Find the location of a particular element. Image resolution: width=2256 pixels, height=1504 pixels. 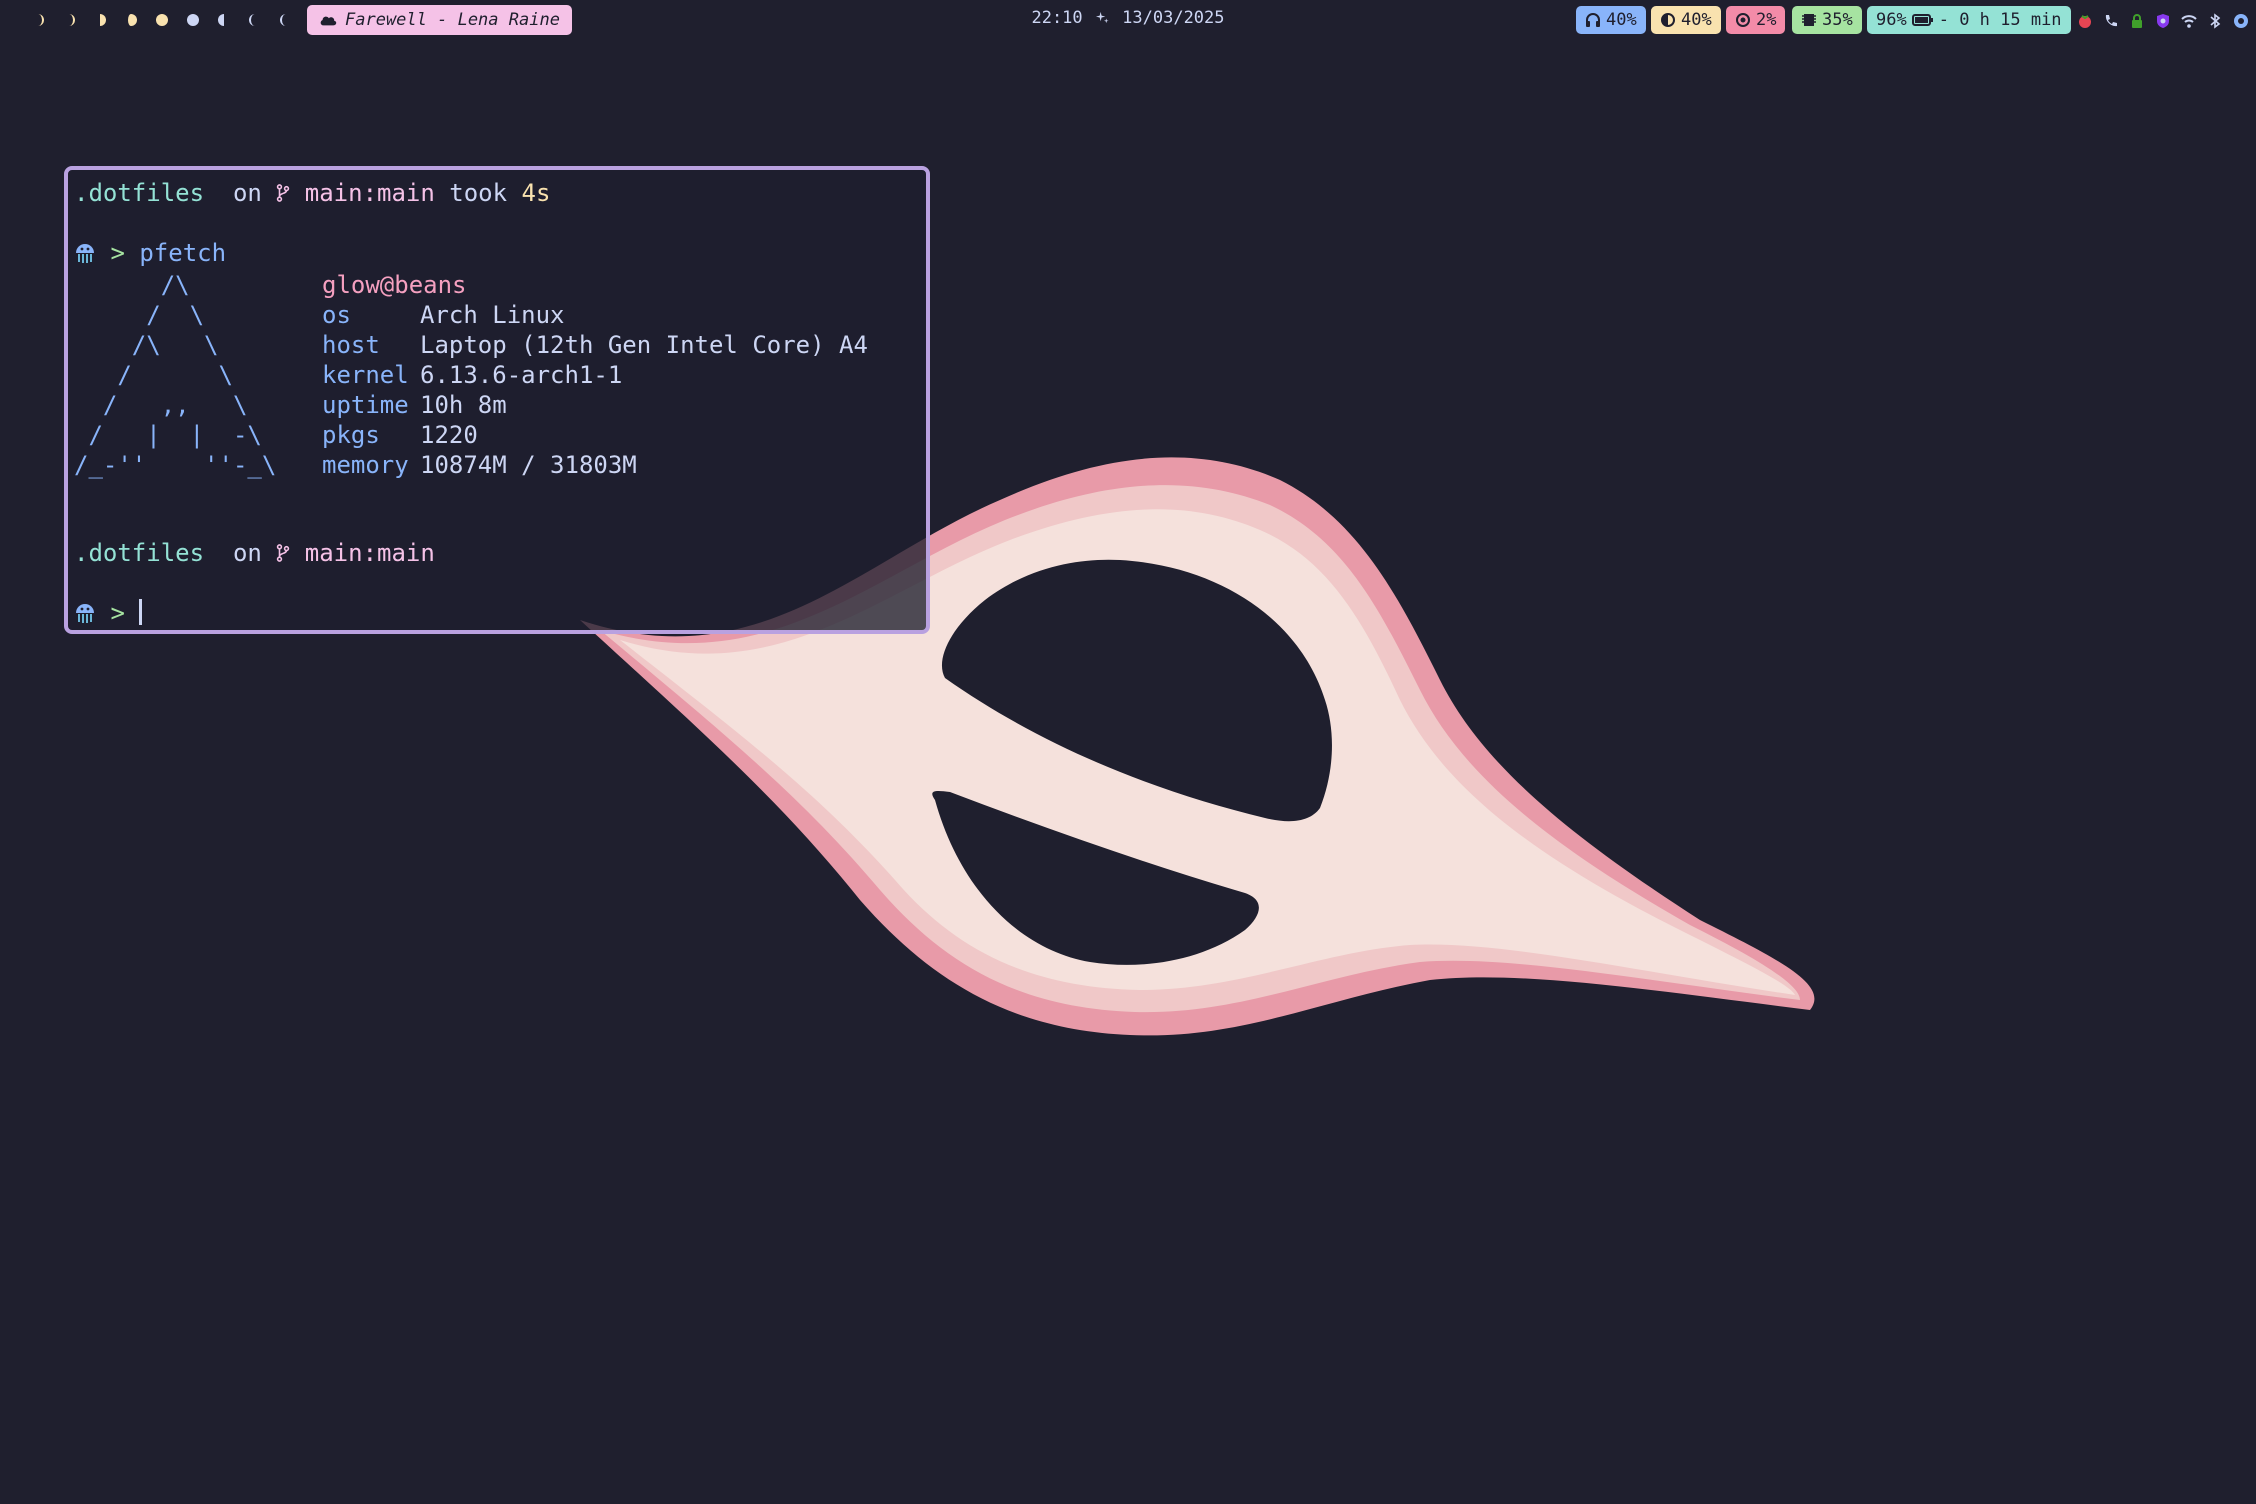

first-quarter-moon-icon is located at coordinates (102, 20).